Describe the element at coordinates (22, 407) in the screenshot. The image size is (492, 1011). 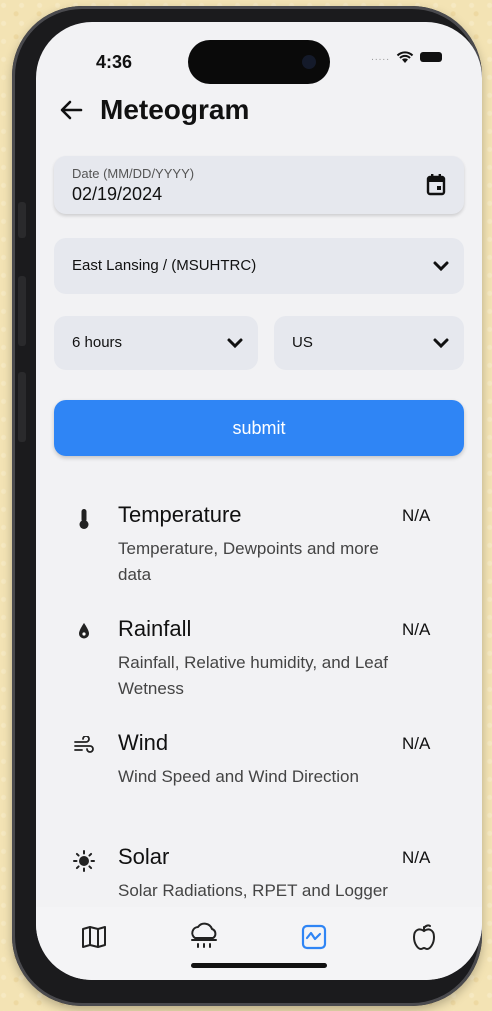
I see `volume-down-button` at that location.